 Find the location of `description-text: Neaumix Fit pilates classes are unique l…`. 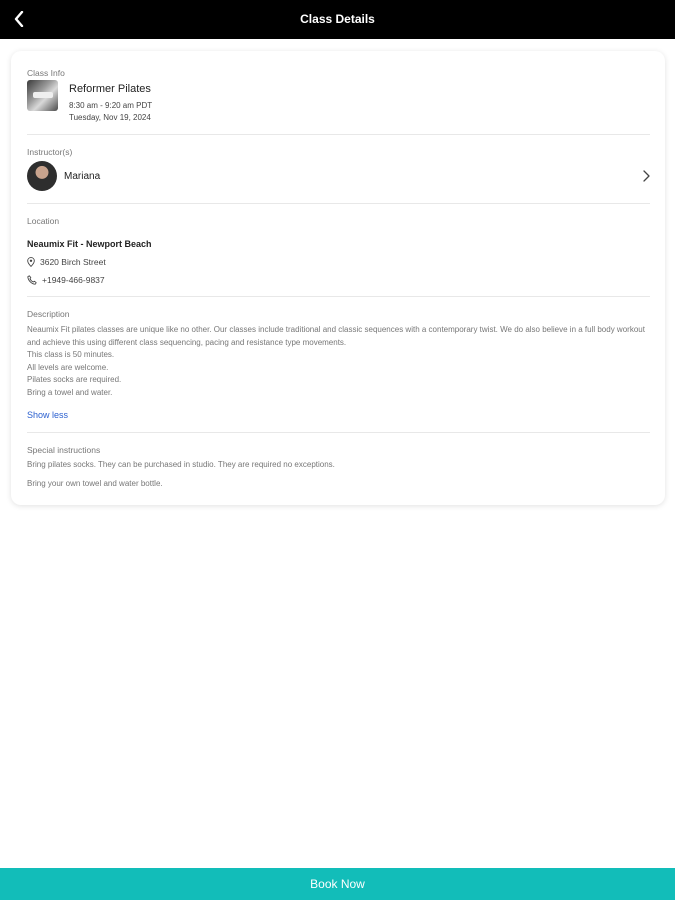

description-text: Neaumix Fit pilates classes are unique l… is located at coordinates (338, 361).